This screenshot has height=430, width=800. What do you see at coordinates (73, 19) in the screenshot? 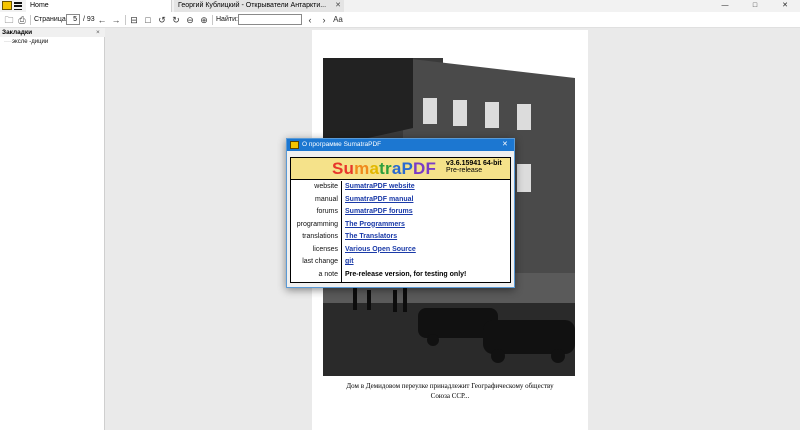
I see `page-number-input: 5` at bounding box center [73, 19].